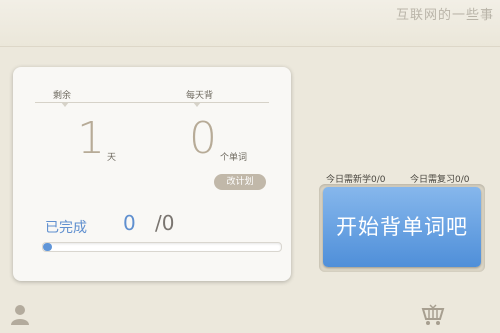 The height and width of the screenshot is (333, 500). Describe the element at coordinates (62, 96) in the screenshot. I see `remaining-label: 剩余` at that location.